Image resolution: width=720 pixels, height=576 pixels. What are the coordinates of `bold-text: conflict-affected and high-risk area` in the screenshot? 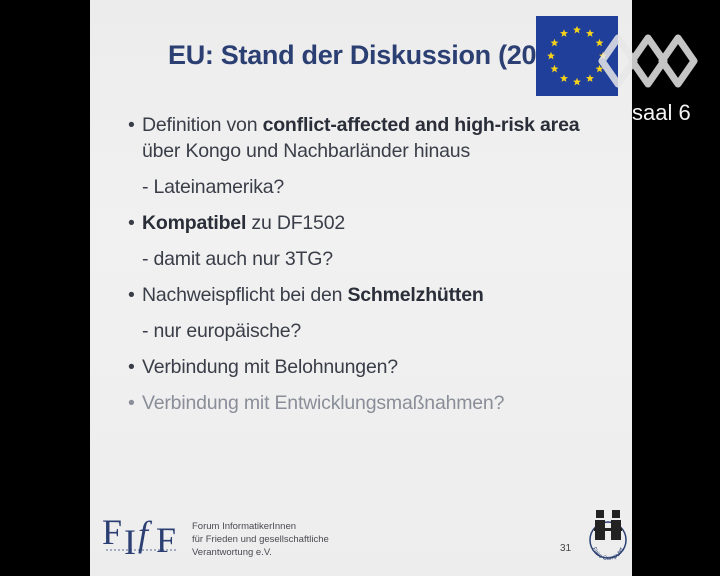 It's located at (421, 125).